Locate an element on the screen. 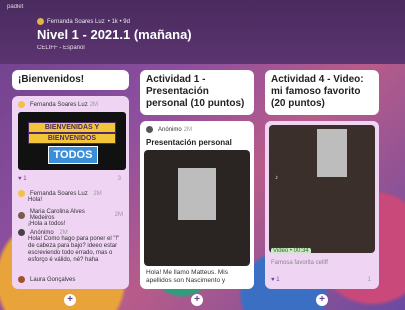 Image resolution: width=405 pixels, height=310 pixels. comment-author: Laura Gonçalves is located at coordinates (53, 279).